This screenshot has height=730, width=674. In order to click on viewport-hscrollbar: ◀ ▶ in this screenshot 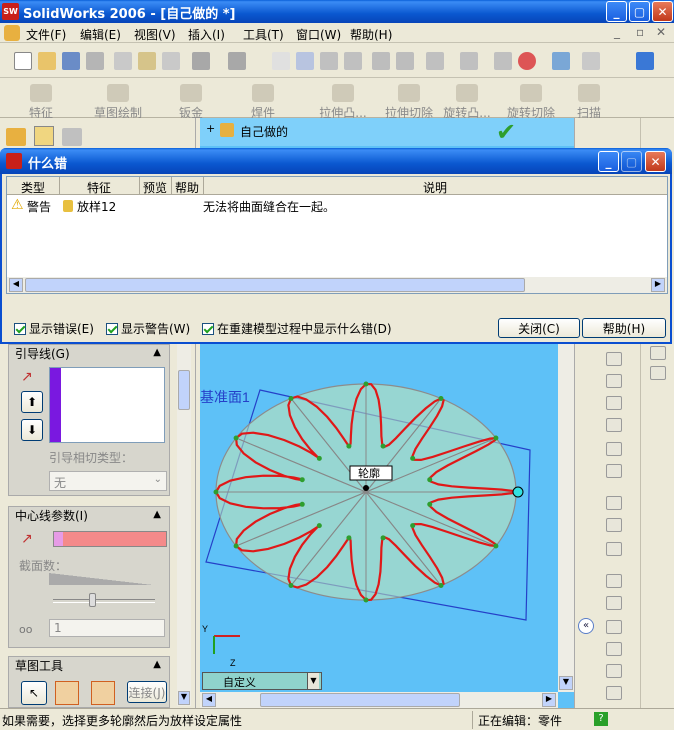, I will do `click(379, 700)`.